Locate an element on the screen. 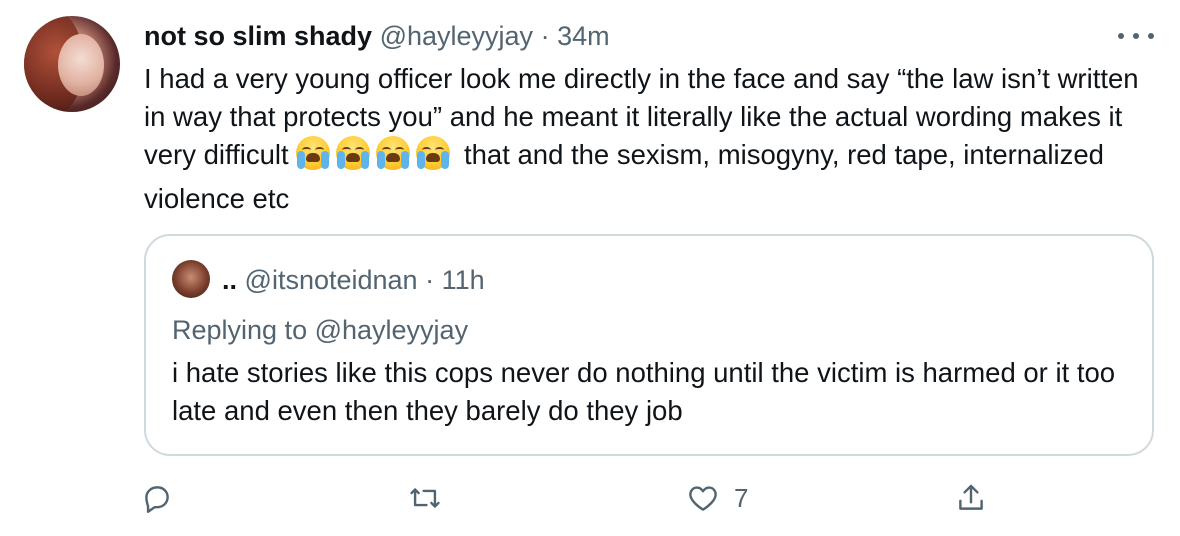 The width and height of the screenshot is (1180, 536). replying-to: Replying to @hayleyyjay is located at coordinates (320, 330).